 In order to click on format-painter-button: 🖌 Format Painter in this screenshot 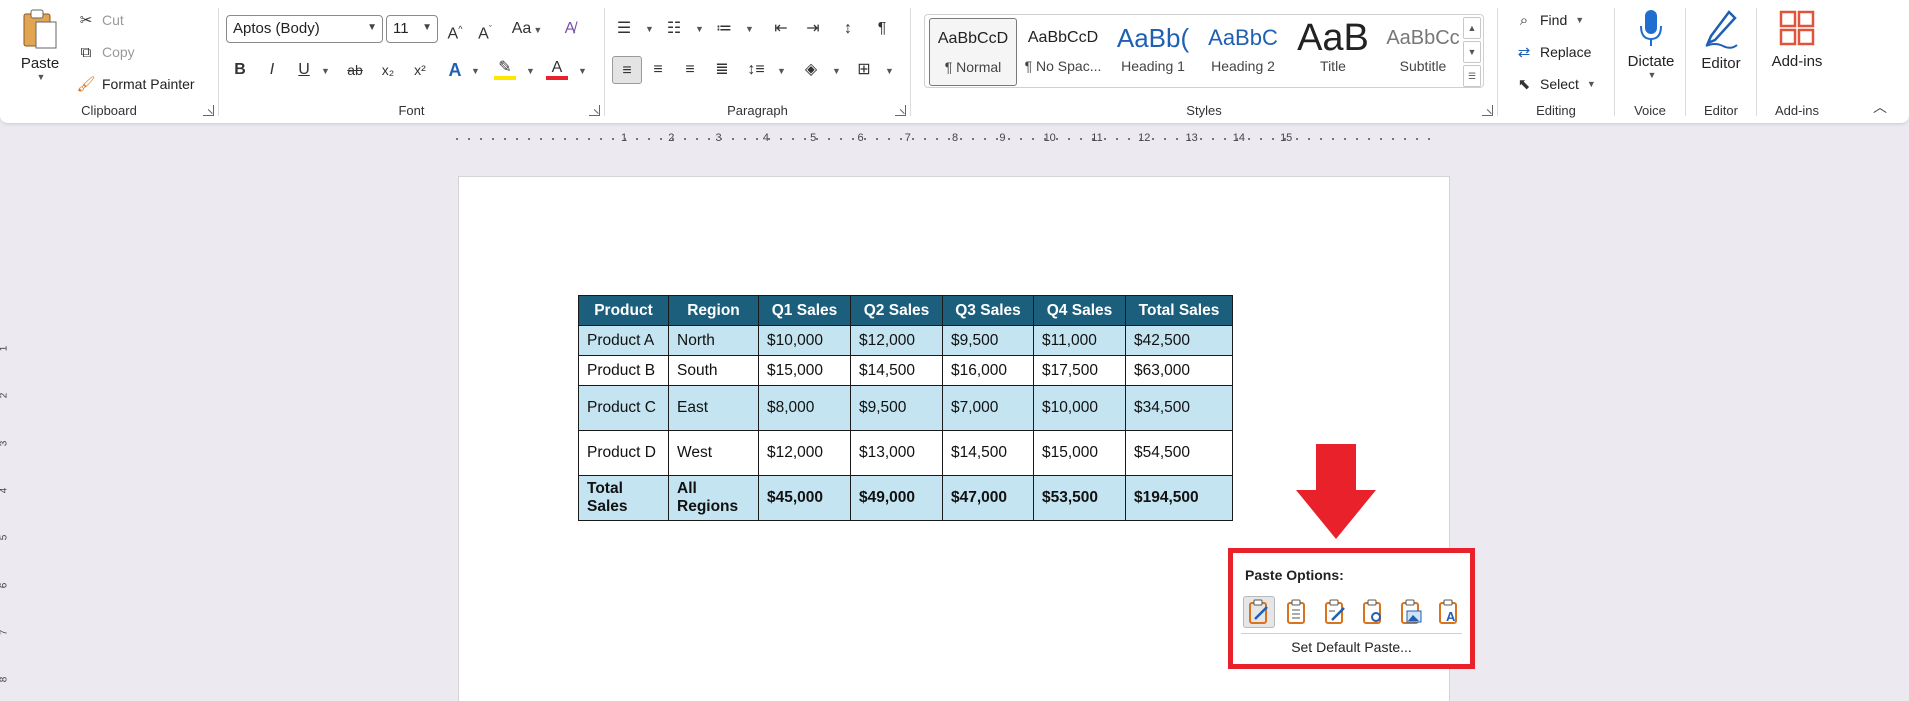, I will do `click(135, 84)`.